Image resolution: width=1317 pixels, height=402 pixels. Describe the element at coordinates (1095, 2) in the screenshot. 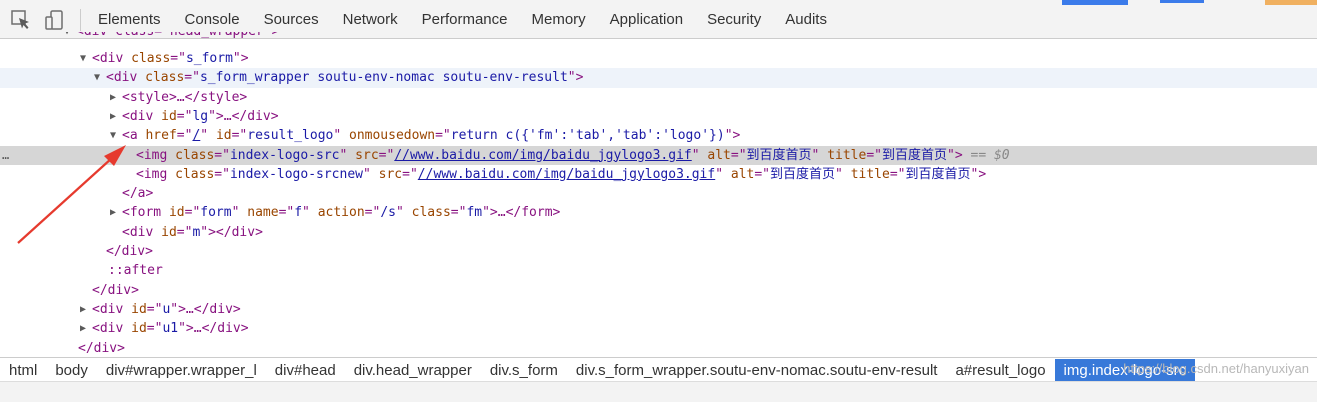

I see `page-remnant-blue` at that location.